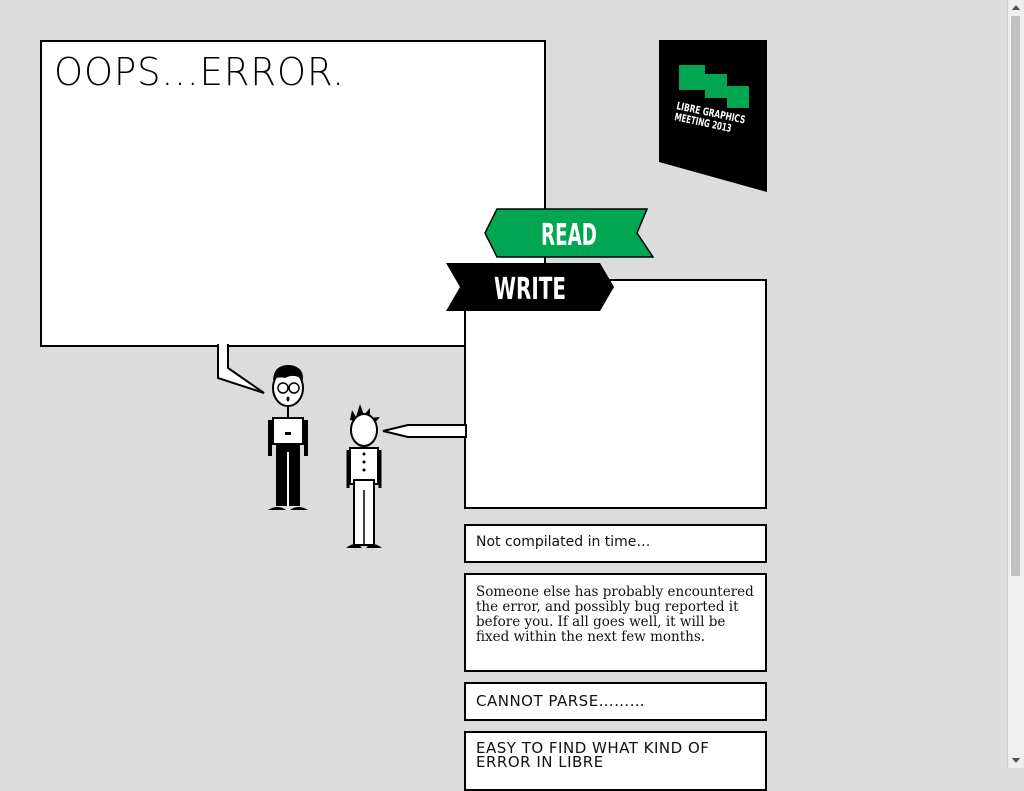 The width and height of the screenshot is (1024, 791). I want to click on error-title: OOPS...ERROR., so click(199, 72).